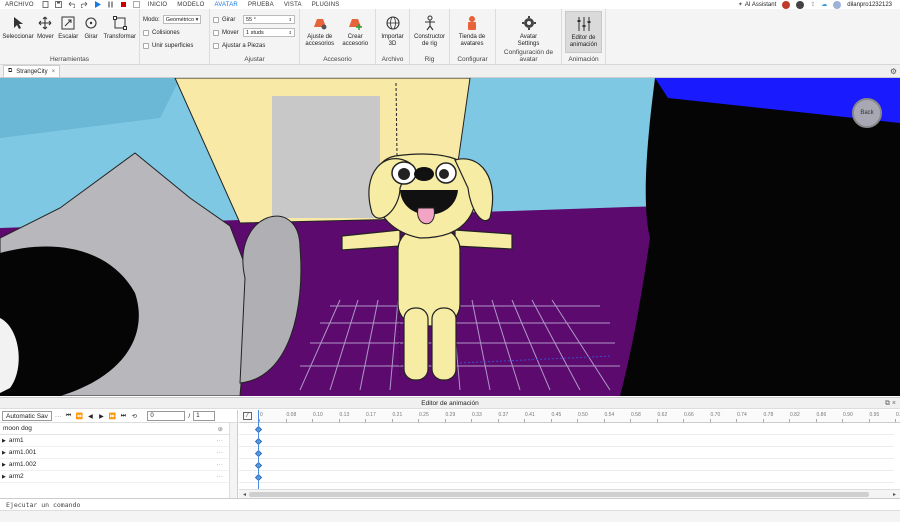 The image size is (900, 522). I want to click on select-tool-label: Seleccionar, so click(18, 37).